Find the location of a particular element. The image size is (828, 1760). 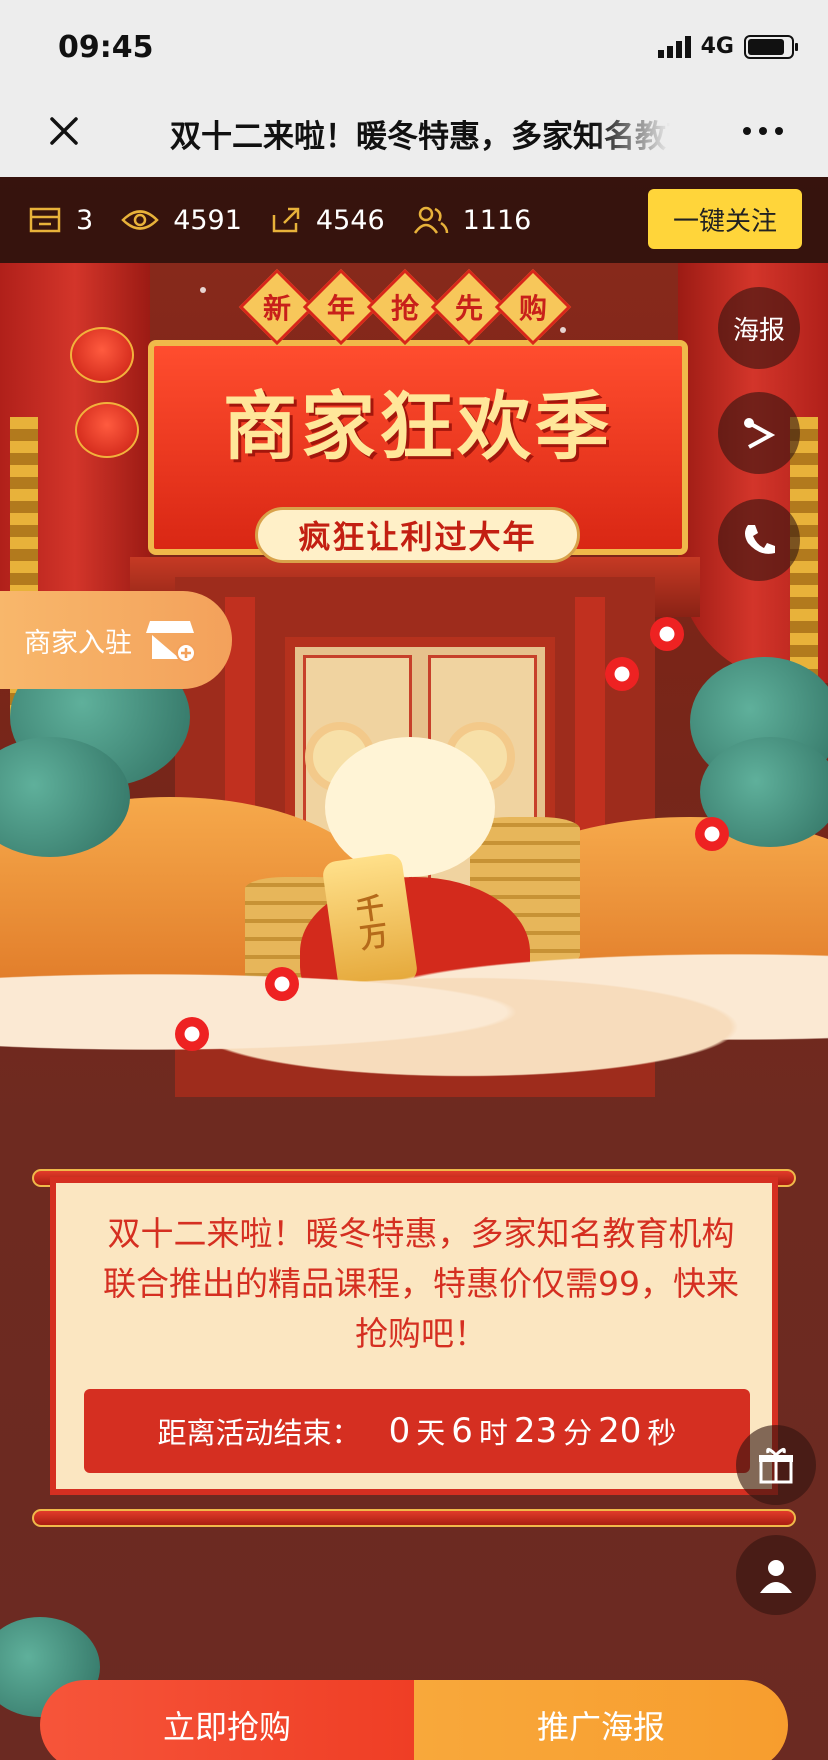

poster-side-label: 海报 is located at coordinates (758, 330).